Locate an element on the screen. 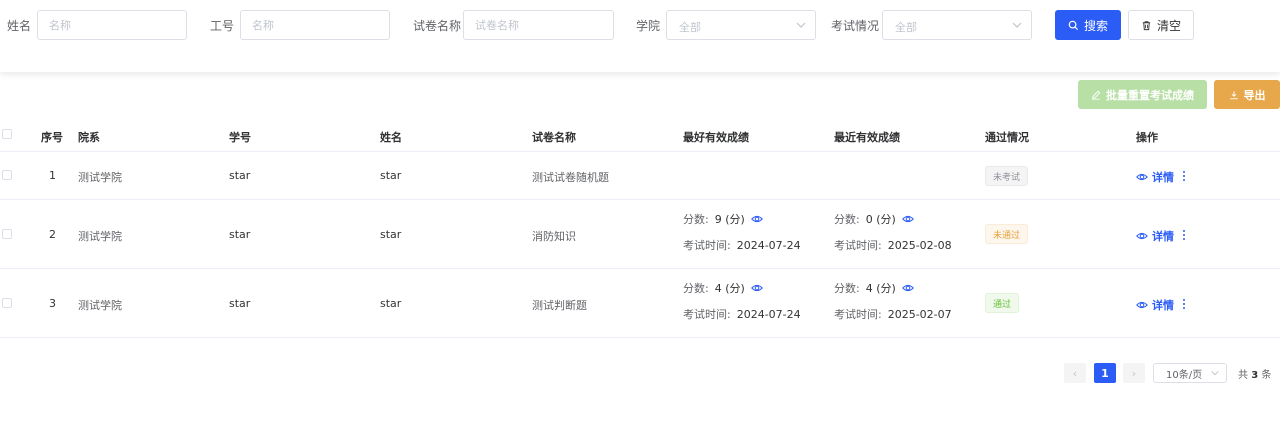  id-field-box is located at coordinates (315, 25).